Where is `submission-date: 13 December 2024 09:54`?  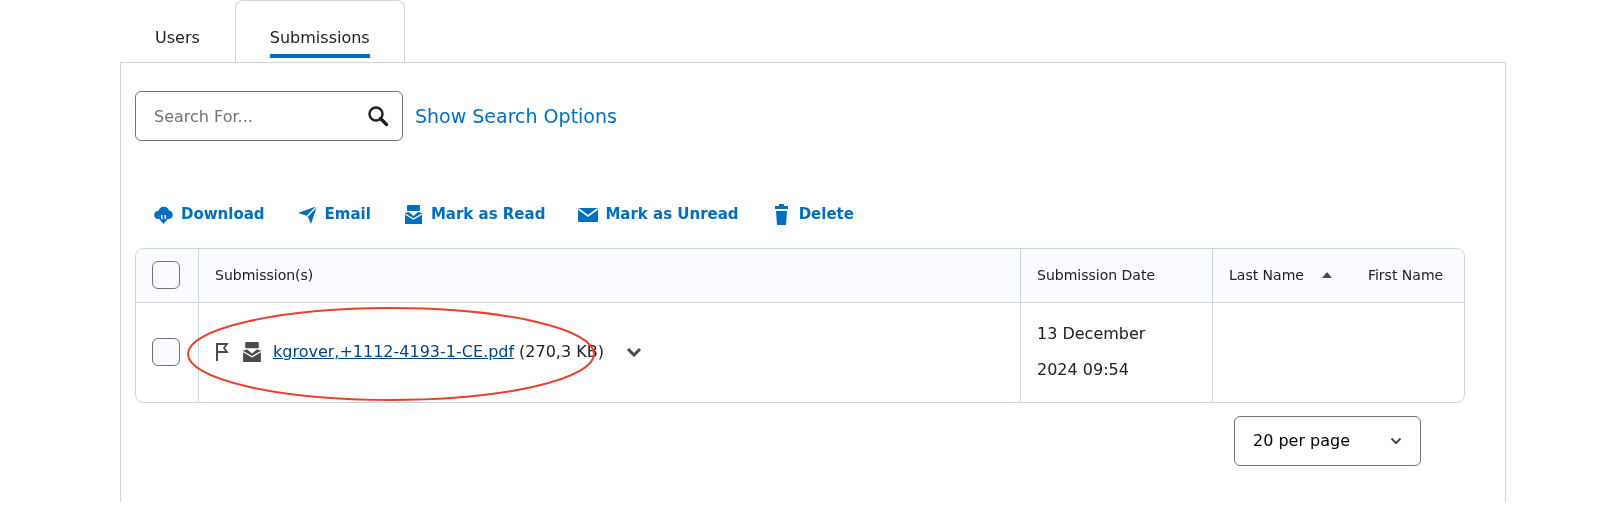
submission-date: 13 December 2024 09:54 is located at coordinates (1092, 352).